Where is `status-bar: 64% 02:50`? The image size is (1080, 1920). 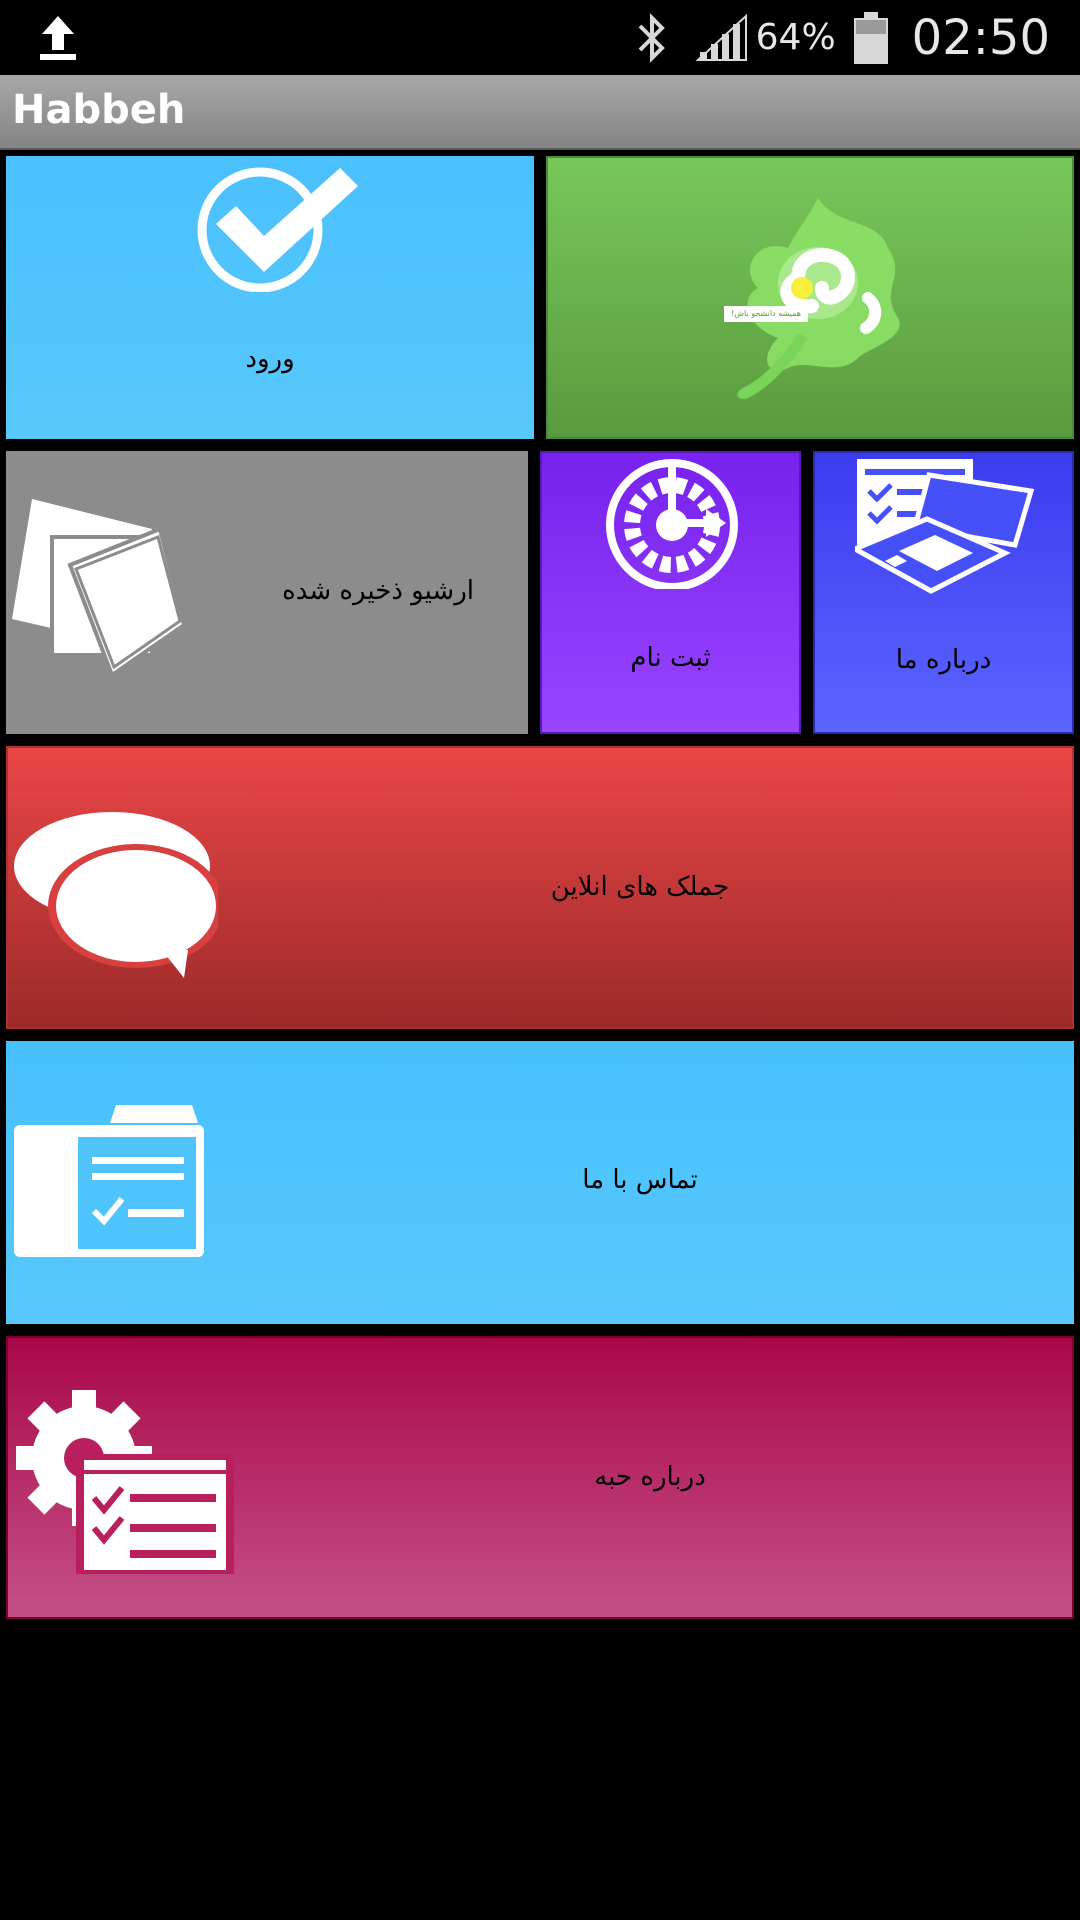 status-bar: 64% 02:50 is located at coordinates (540, 37).